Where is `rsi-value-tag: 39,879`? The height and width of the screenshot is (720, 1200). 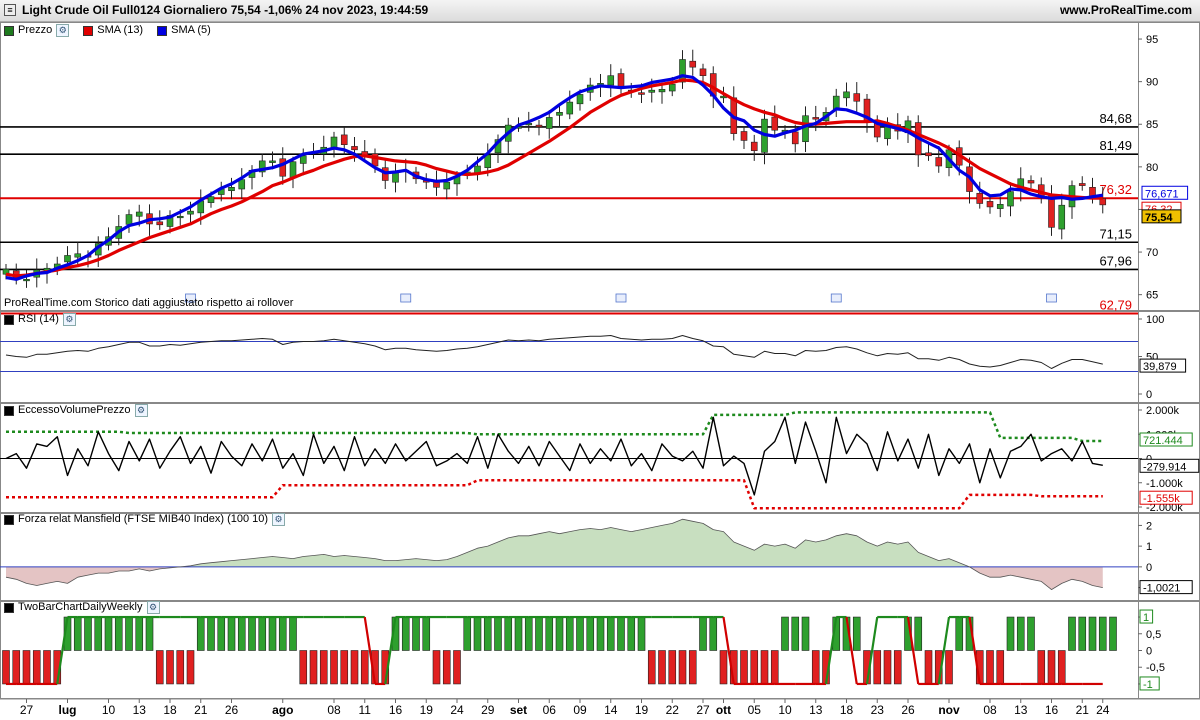 rsi-value-tag: 39,879 is located at coordinates (1160, 367).